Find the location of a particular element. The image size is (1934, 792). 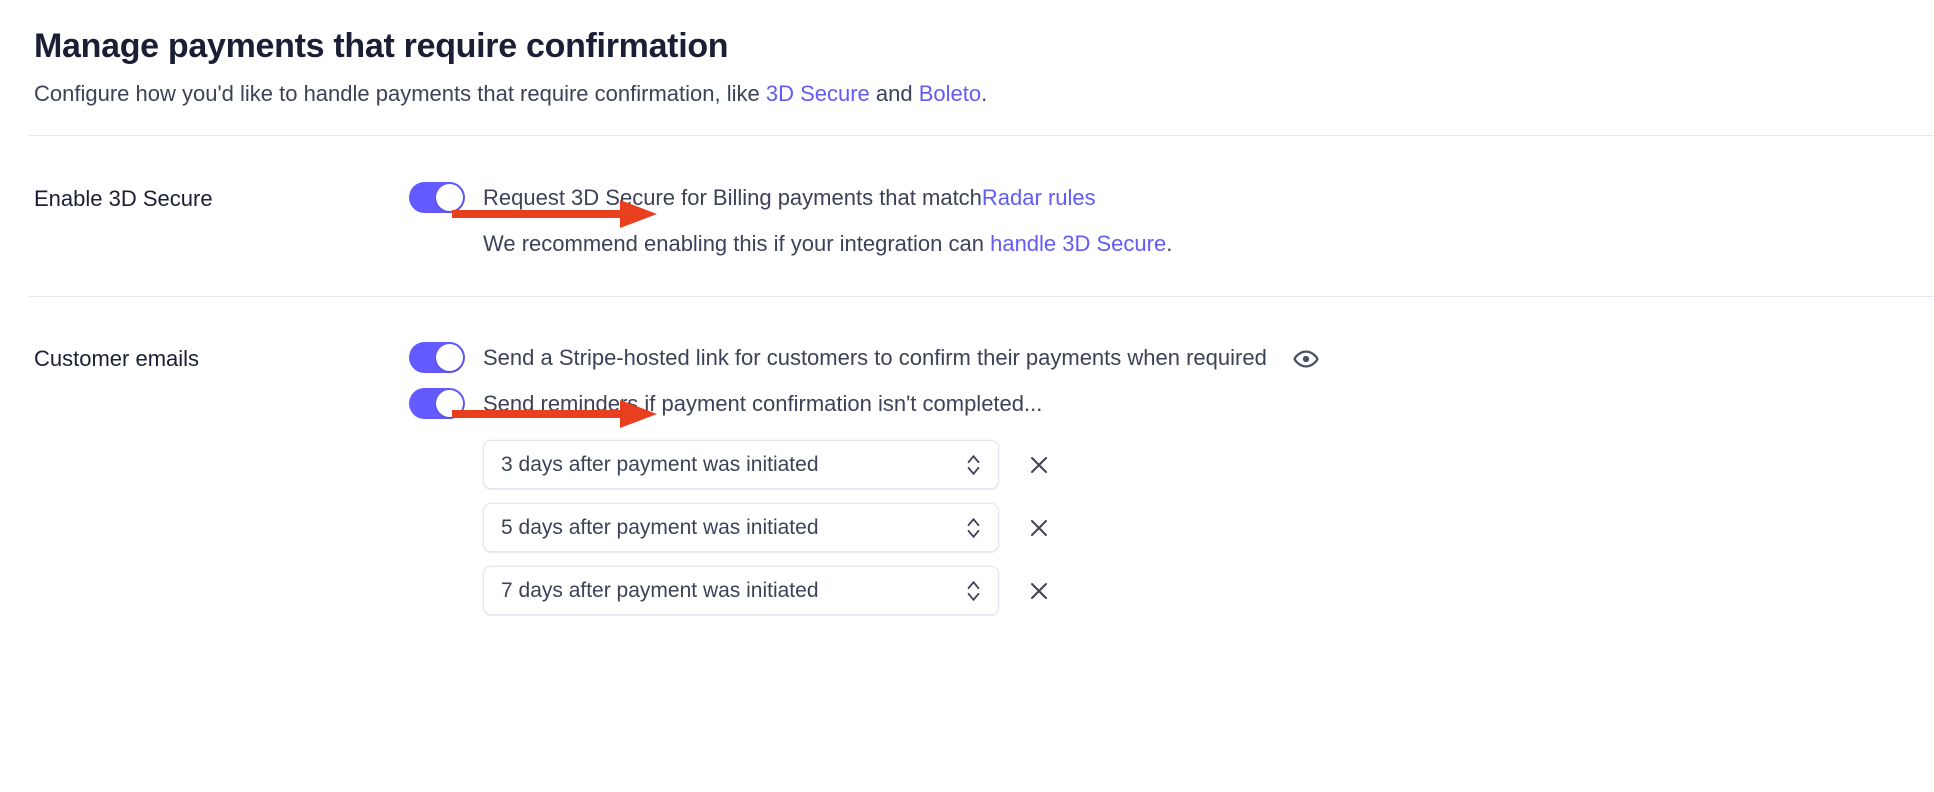

eye-icon is located at coordinates (1306, 359).